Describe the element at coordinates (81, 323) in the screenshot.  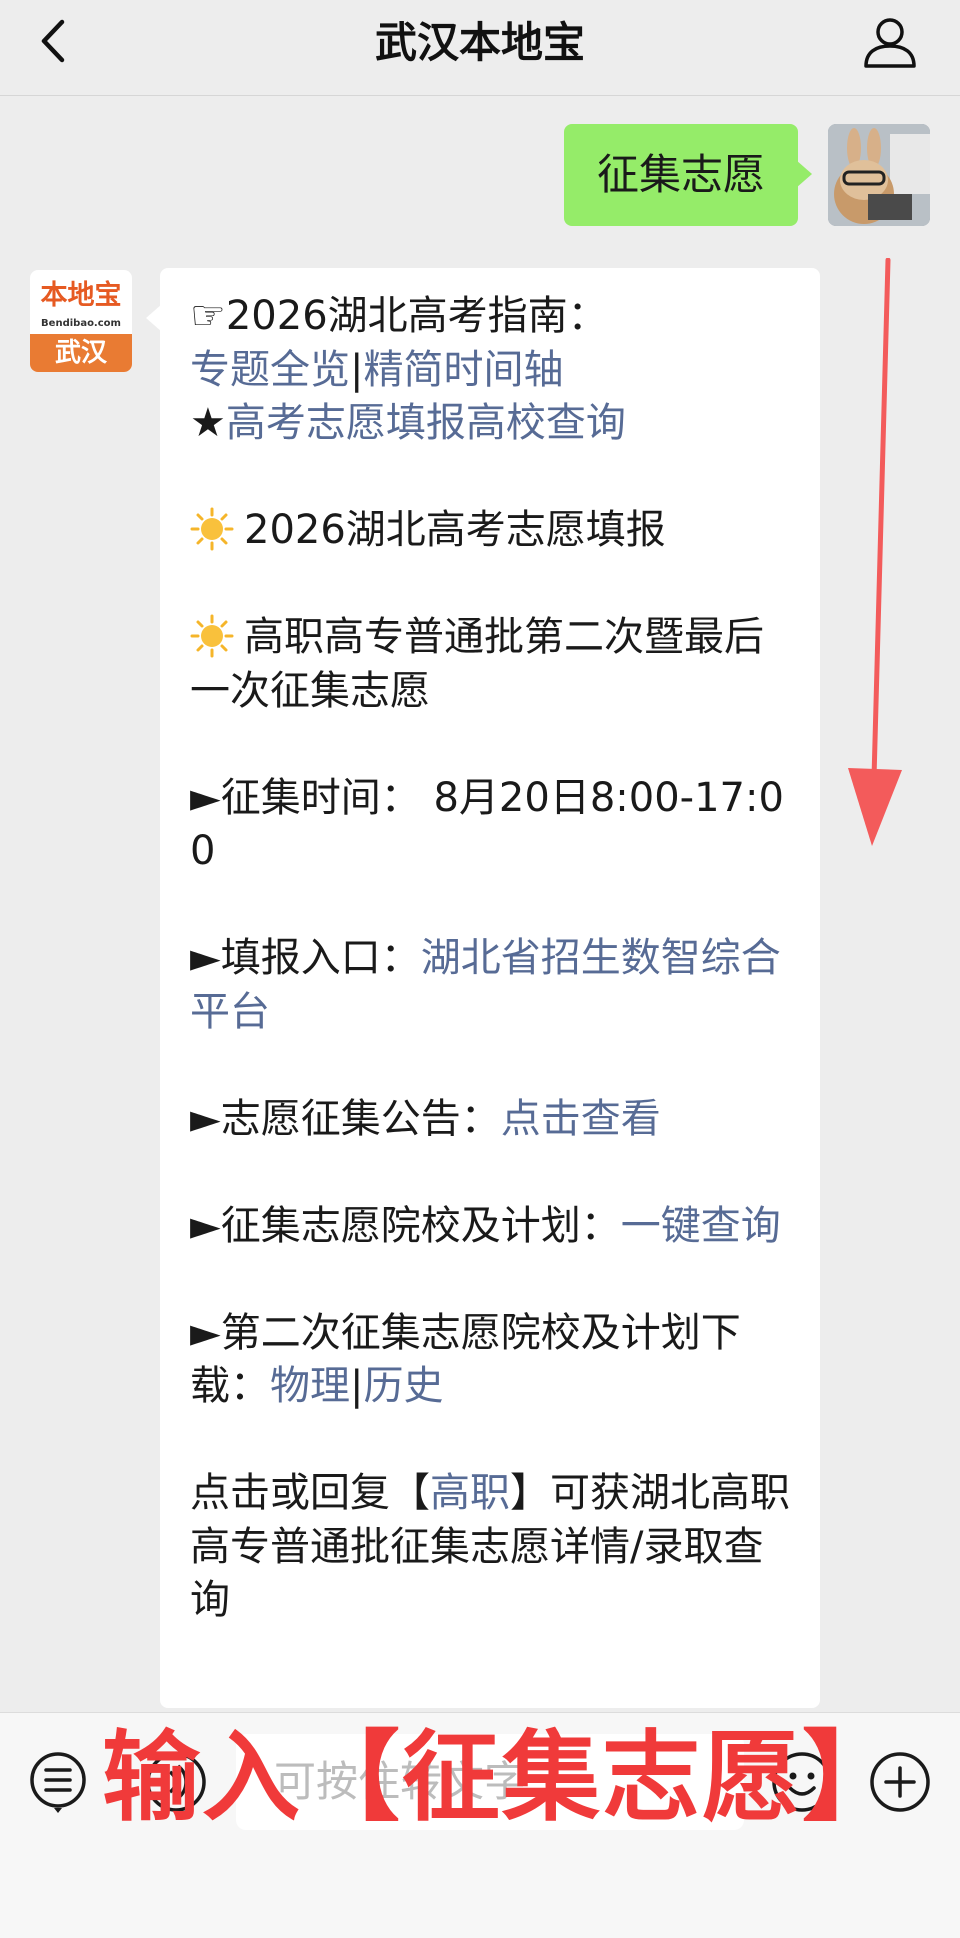
I see `logo-subtext: Bendibao.com` at that location.